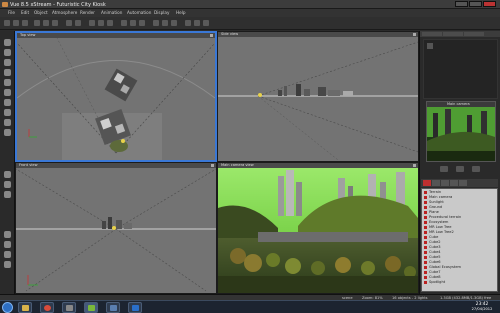 The width and height of the screenshot is (500, 313). Describe the element at coordinates (474, 34) in the screenshot. I see `tab-animation` at that location.